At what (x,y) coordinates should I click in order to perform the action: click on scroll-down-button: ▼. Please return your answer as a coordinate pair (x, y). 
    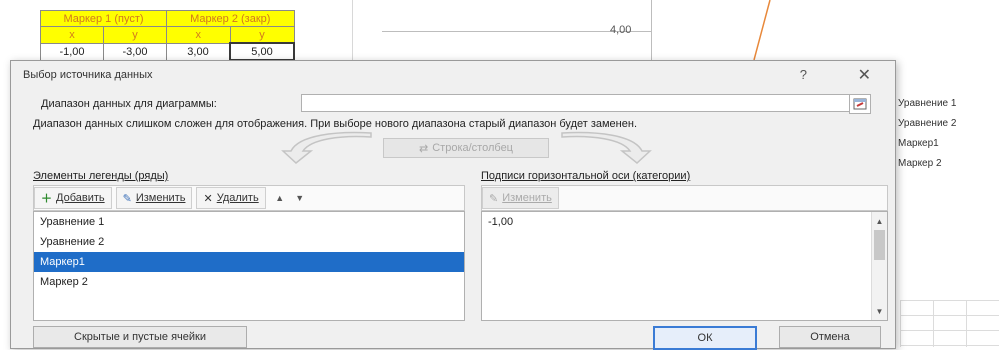
    Looking at the image, I should click on (879, 311).